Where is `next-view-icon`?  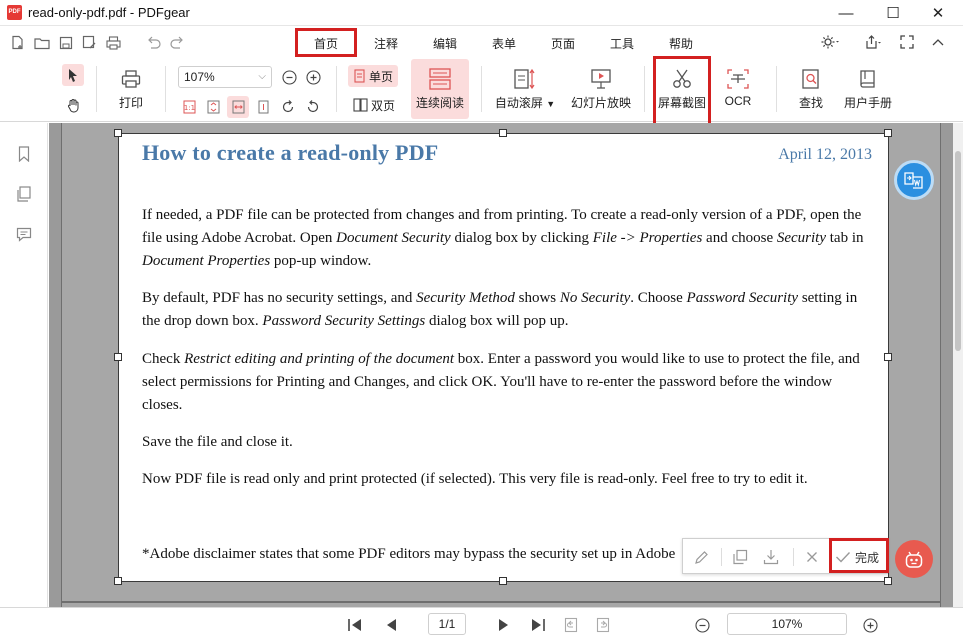
next-view-icon is located at coordinates (603, 625).